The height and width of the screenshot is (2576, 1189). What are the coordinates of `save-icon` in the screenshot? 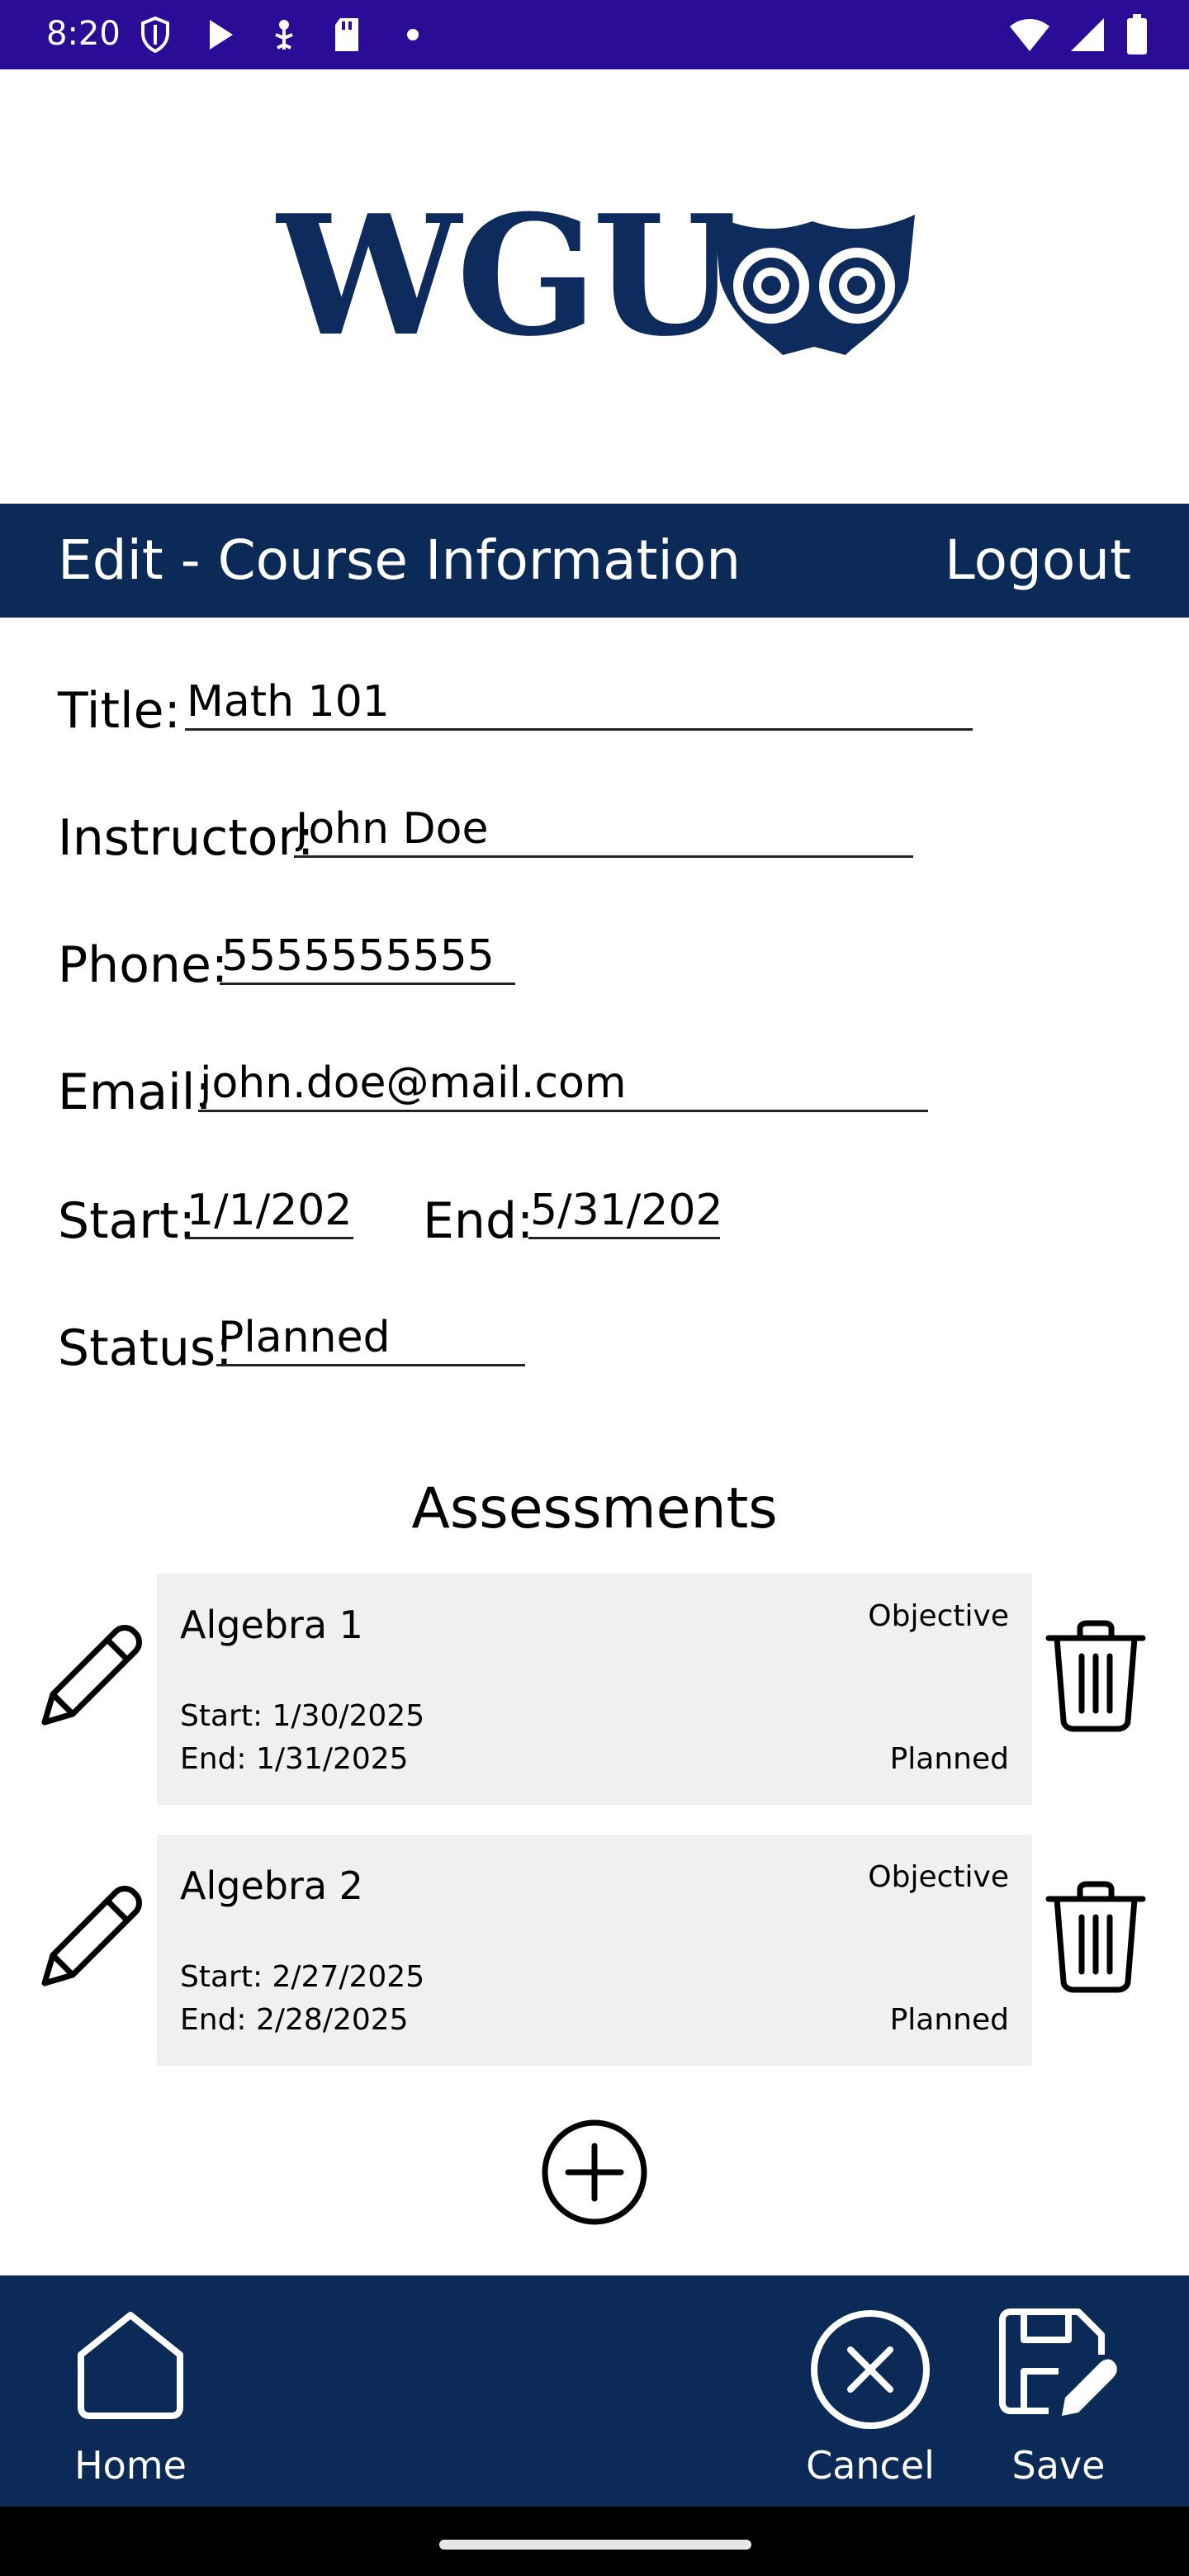 It's located at (1058, 2366).